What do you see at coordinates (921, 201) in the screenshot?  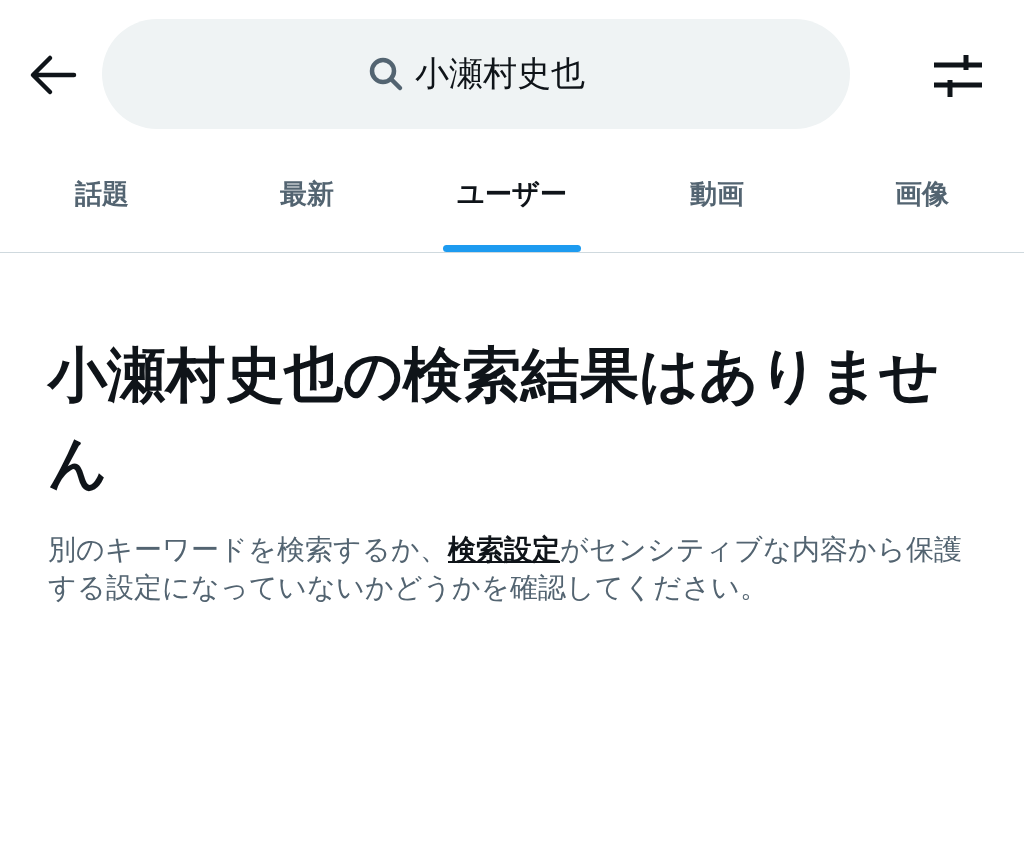 I see `tab: 画像` at bounding box center [921, 201].